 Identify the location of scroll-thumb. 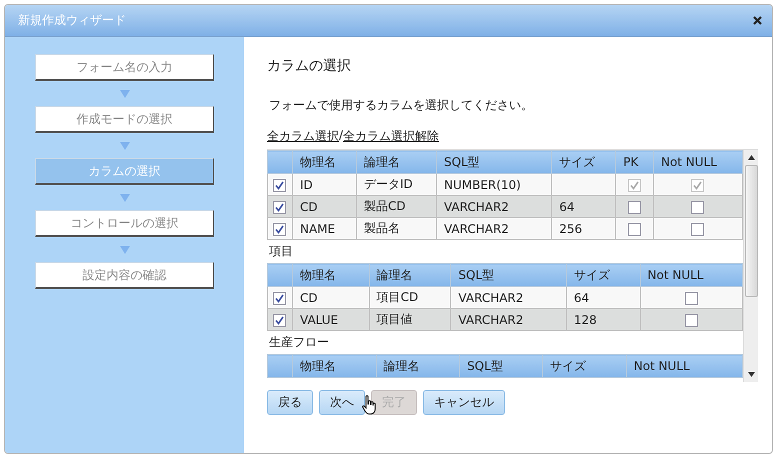
(751, 231).